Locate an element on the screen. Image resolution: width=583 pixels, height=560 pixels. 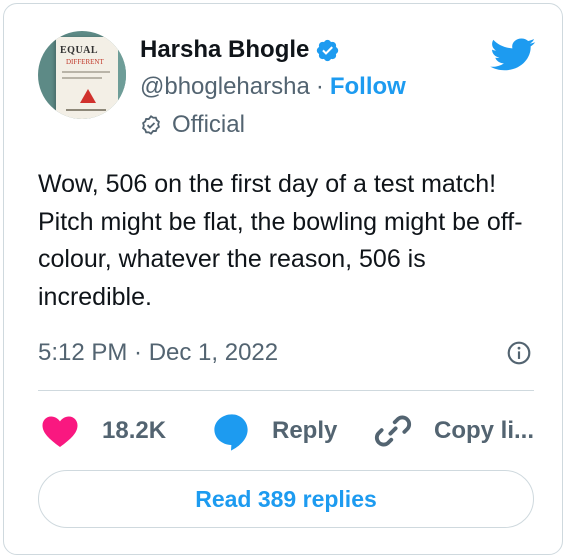
tweet-timestamp: 5:12 PM · Dec 1, 2022 is located at coordinates (272, 353).